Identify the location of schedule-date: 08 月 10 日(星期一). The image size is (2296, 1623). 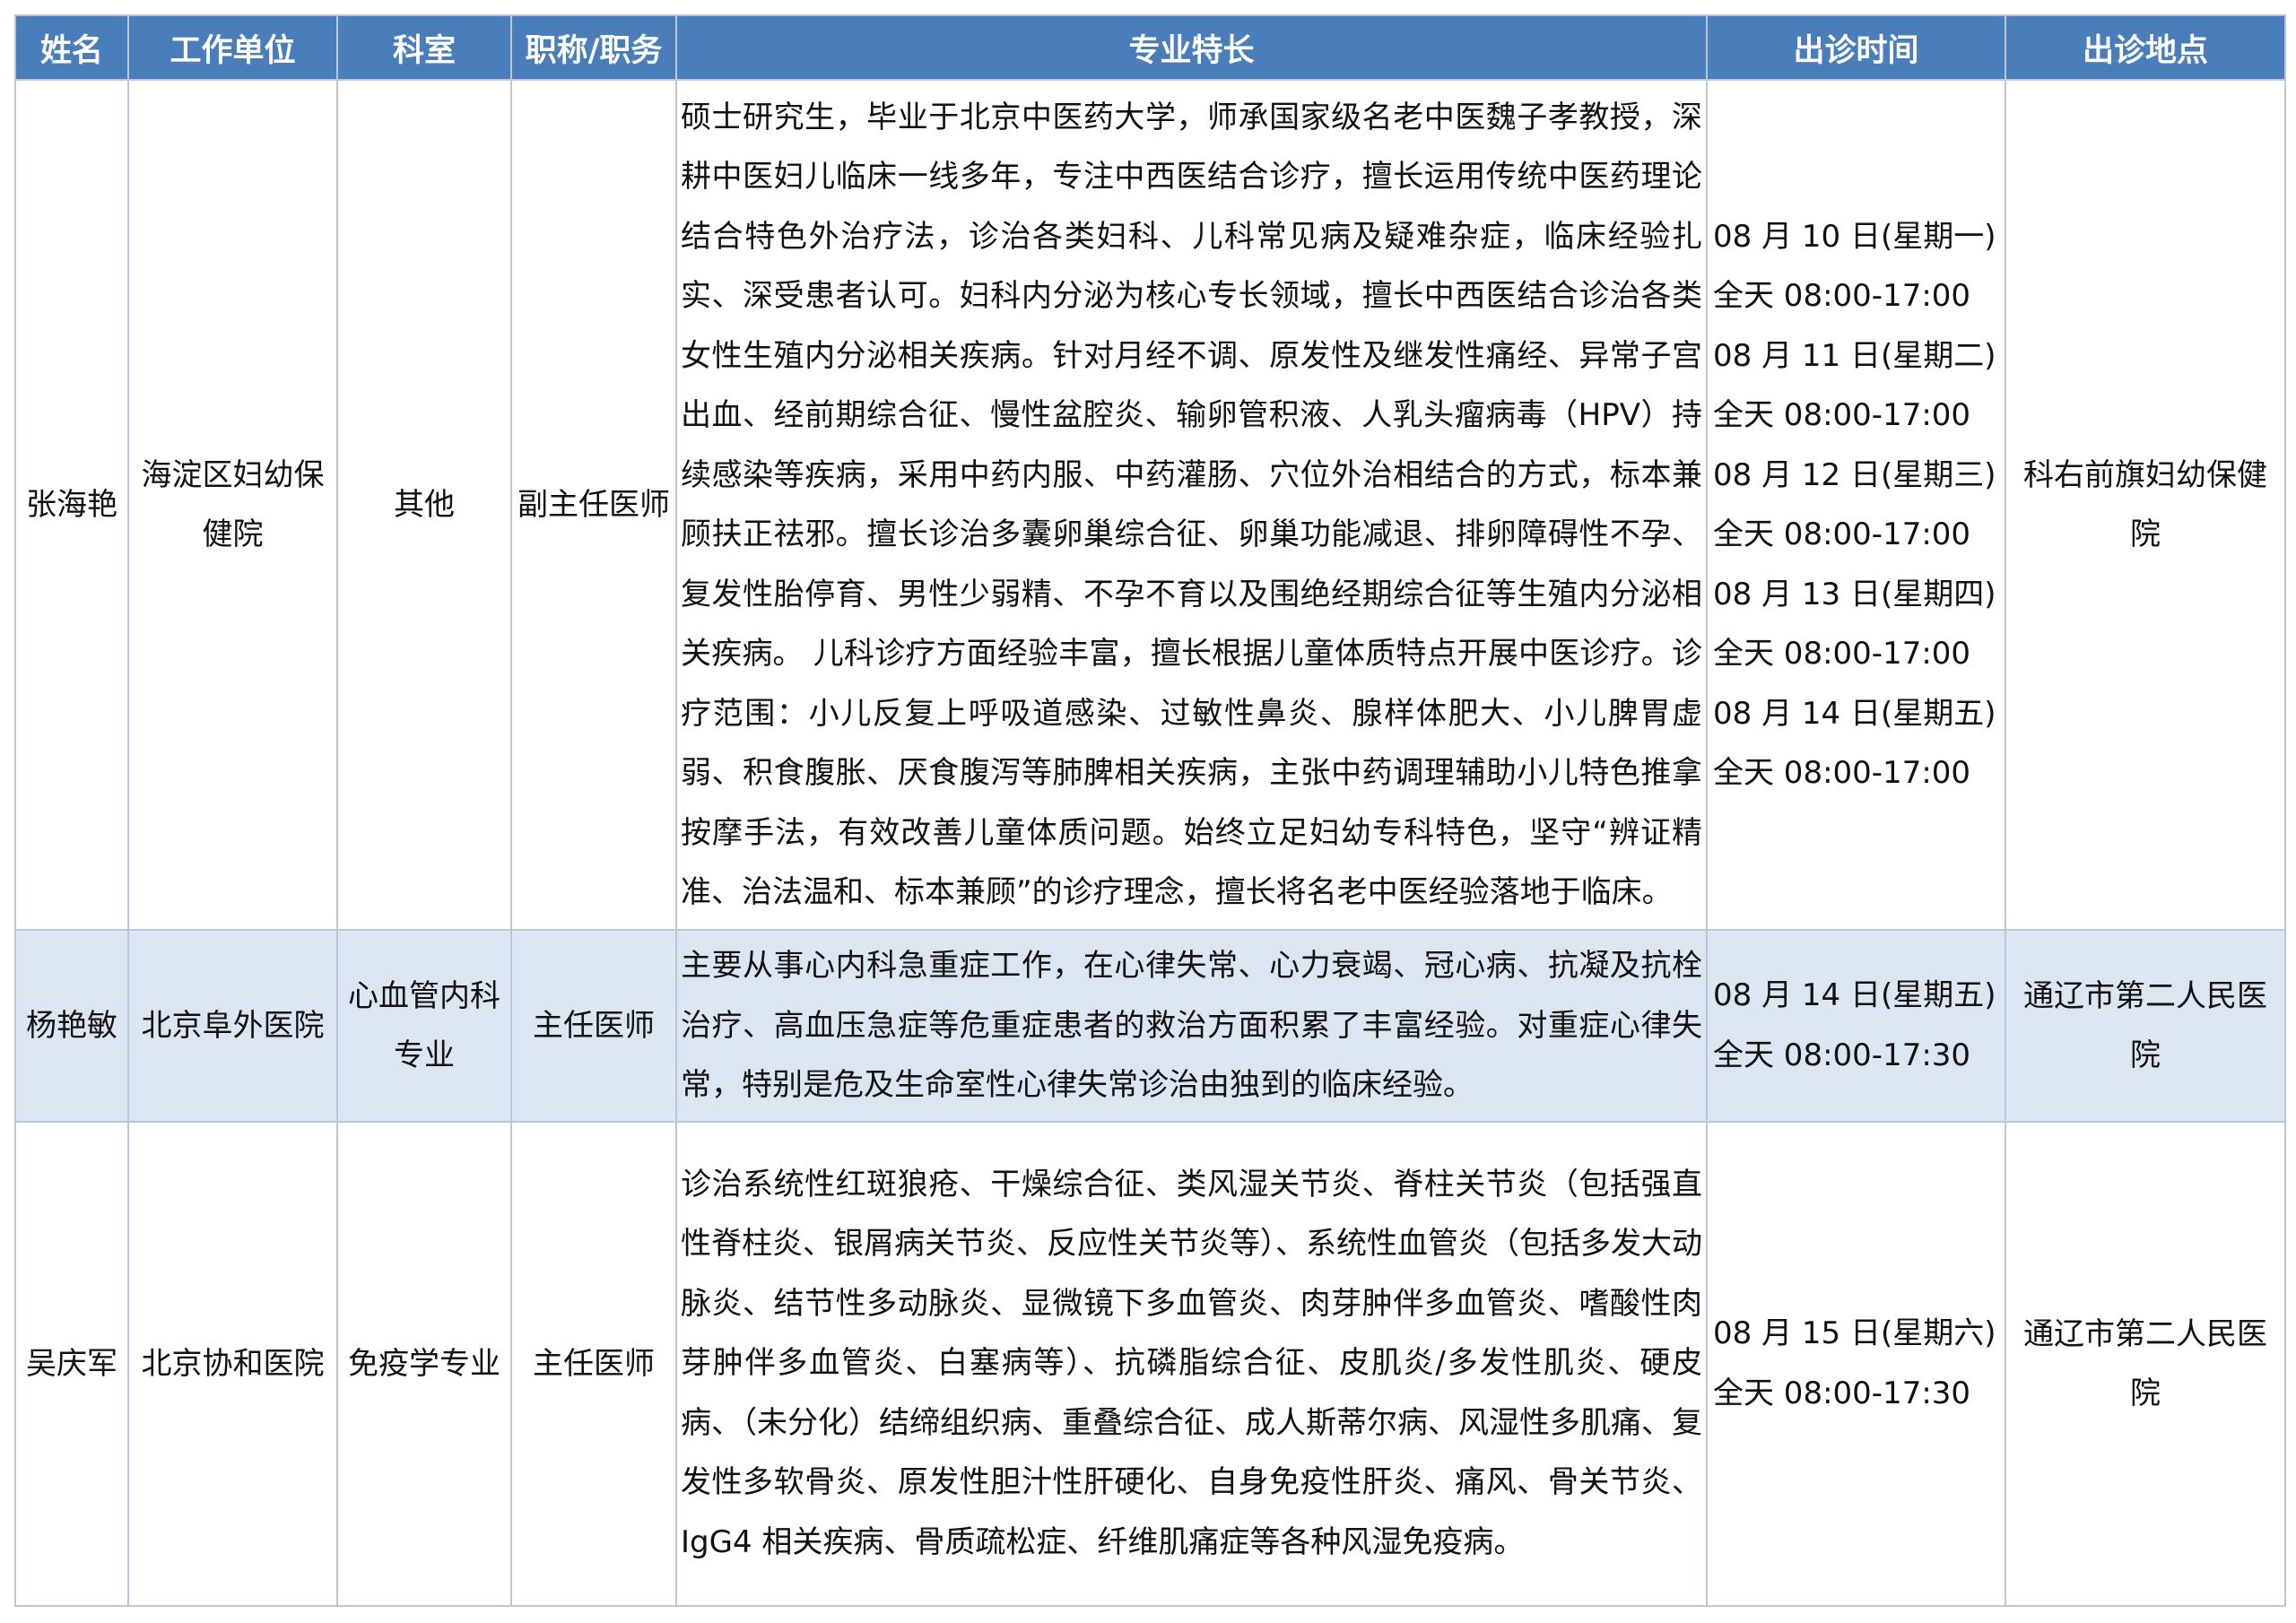
(1854, 237).